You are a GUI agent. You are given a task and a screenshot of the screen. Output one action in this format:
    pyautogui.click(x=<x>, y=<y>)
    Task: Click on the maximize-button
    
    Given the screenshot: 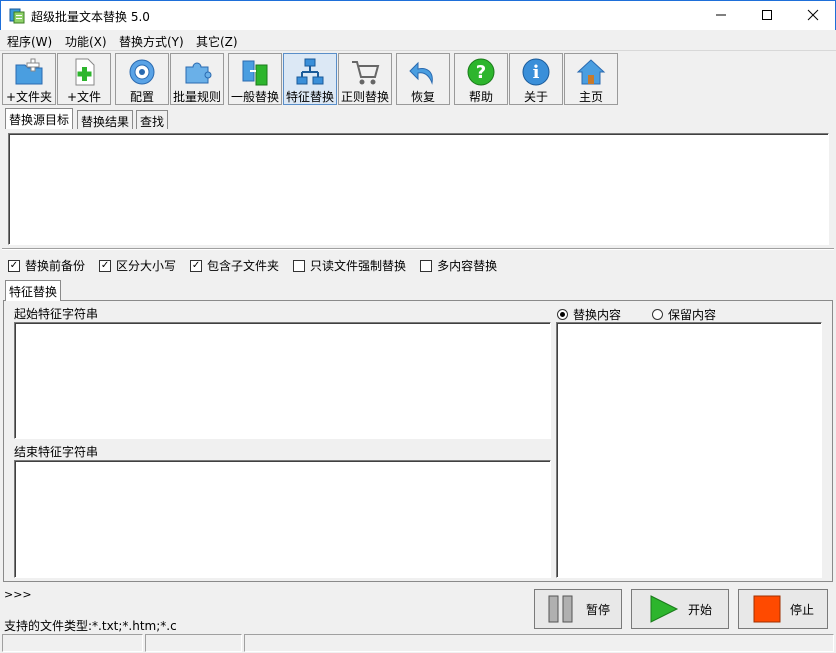 What is the action you would take?
    pyautogui.click(x=767, y=16)
    